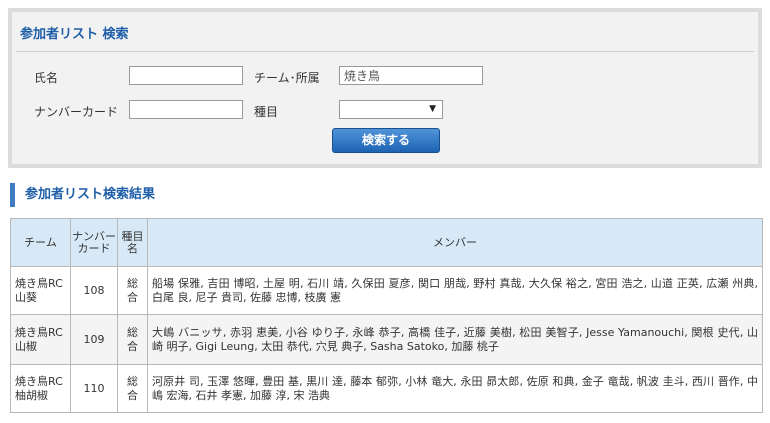  Describe the element at coordinates (385, 51) in the screenshot. I see `panel-divider` at that location.